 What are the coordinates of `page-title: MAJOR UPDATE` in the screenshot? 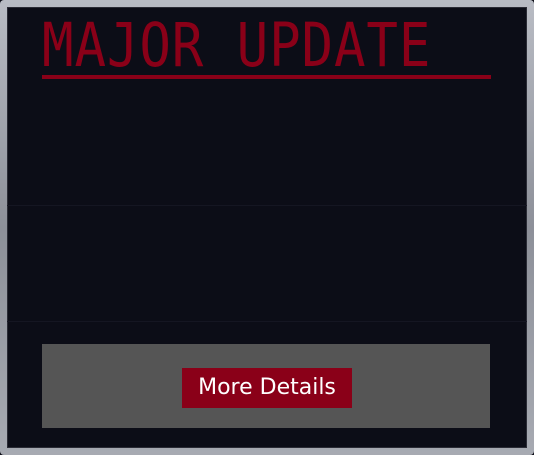 It's located at (237, 45).